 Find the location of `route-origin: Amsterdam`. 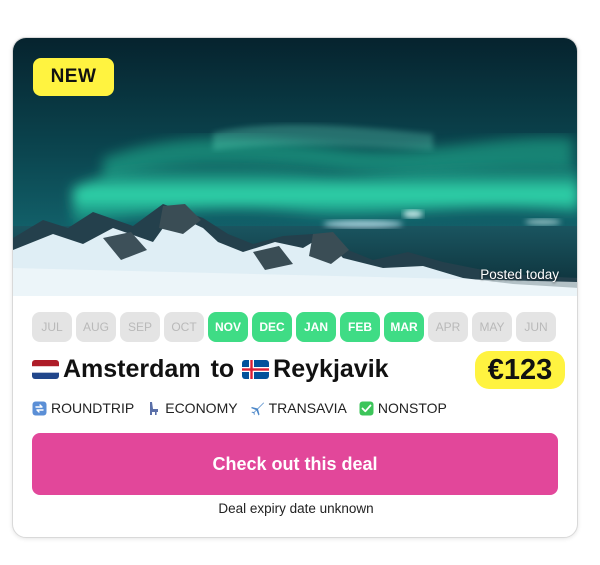

route-origin: Amsterdam is located at coordinates (132, 368).